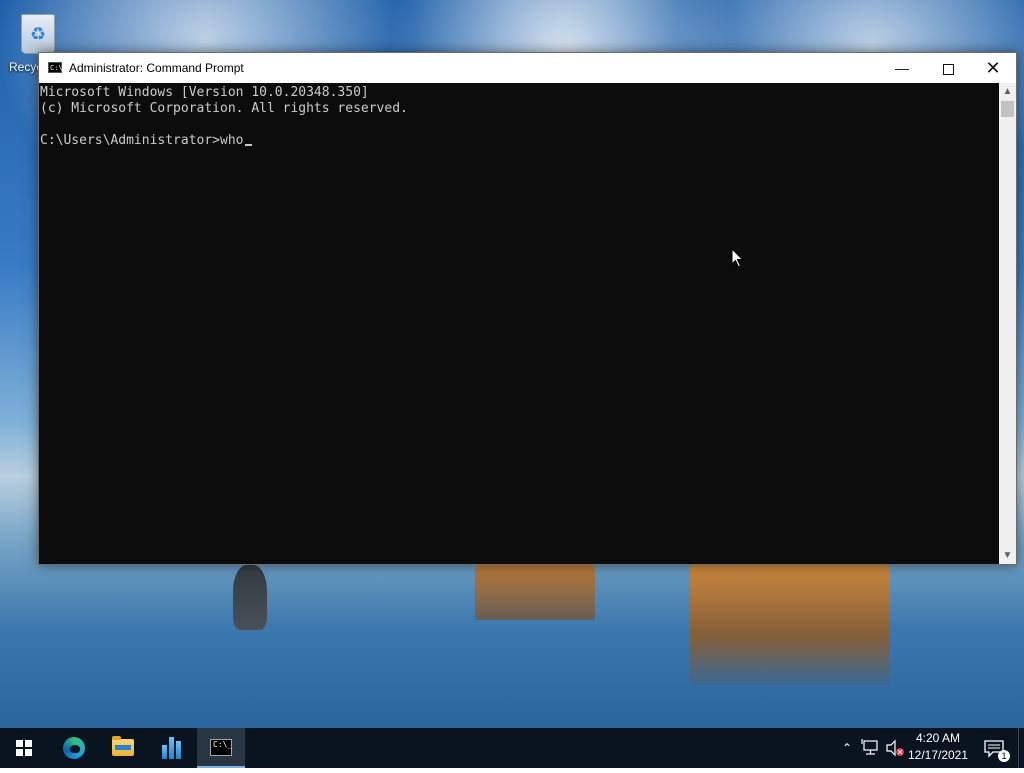  I want to click on folder-icon, so click(123, 746).